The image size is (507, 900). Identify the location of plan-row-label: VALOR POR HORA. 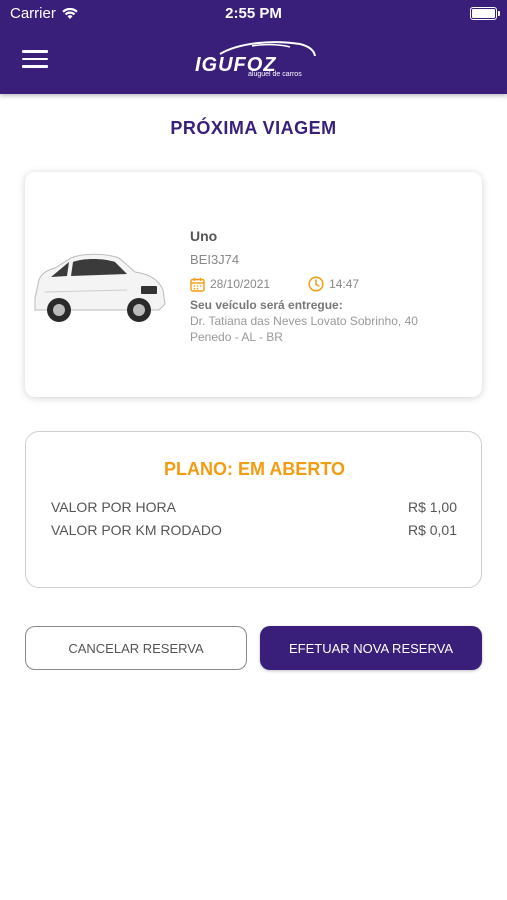
(113, 507).